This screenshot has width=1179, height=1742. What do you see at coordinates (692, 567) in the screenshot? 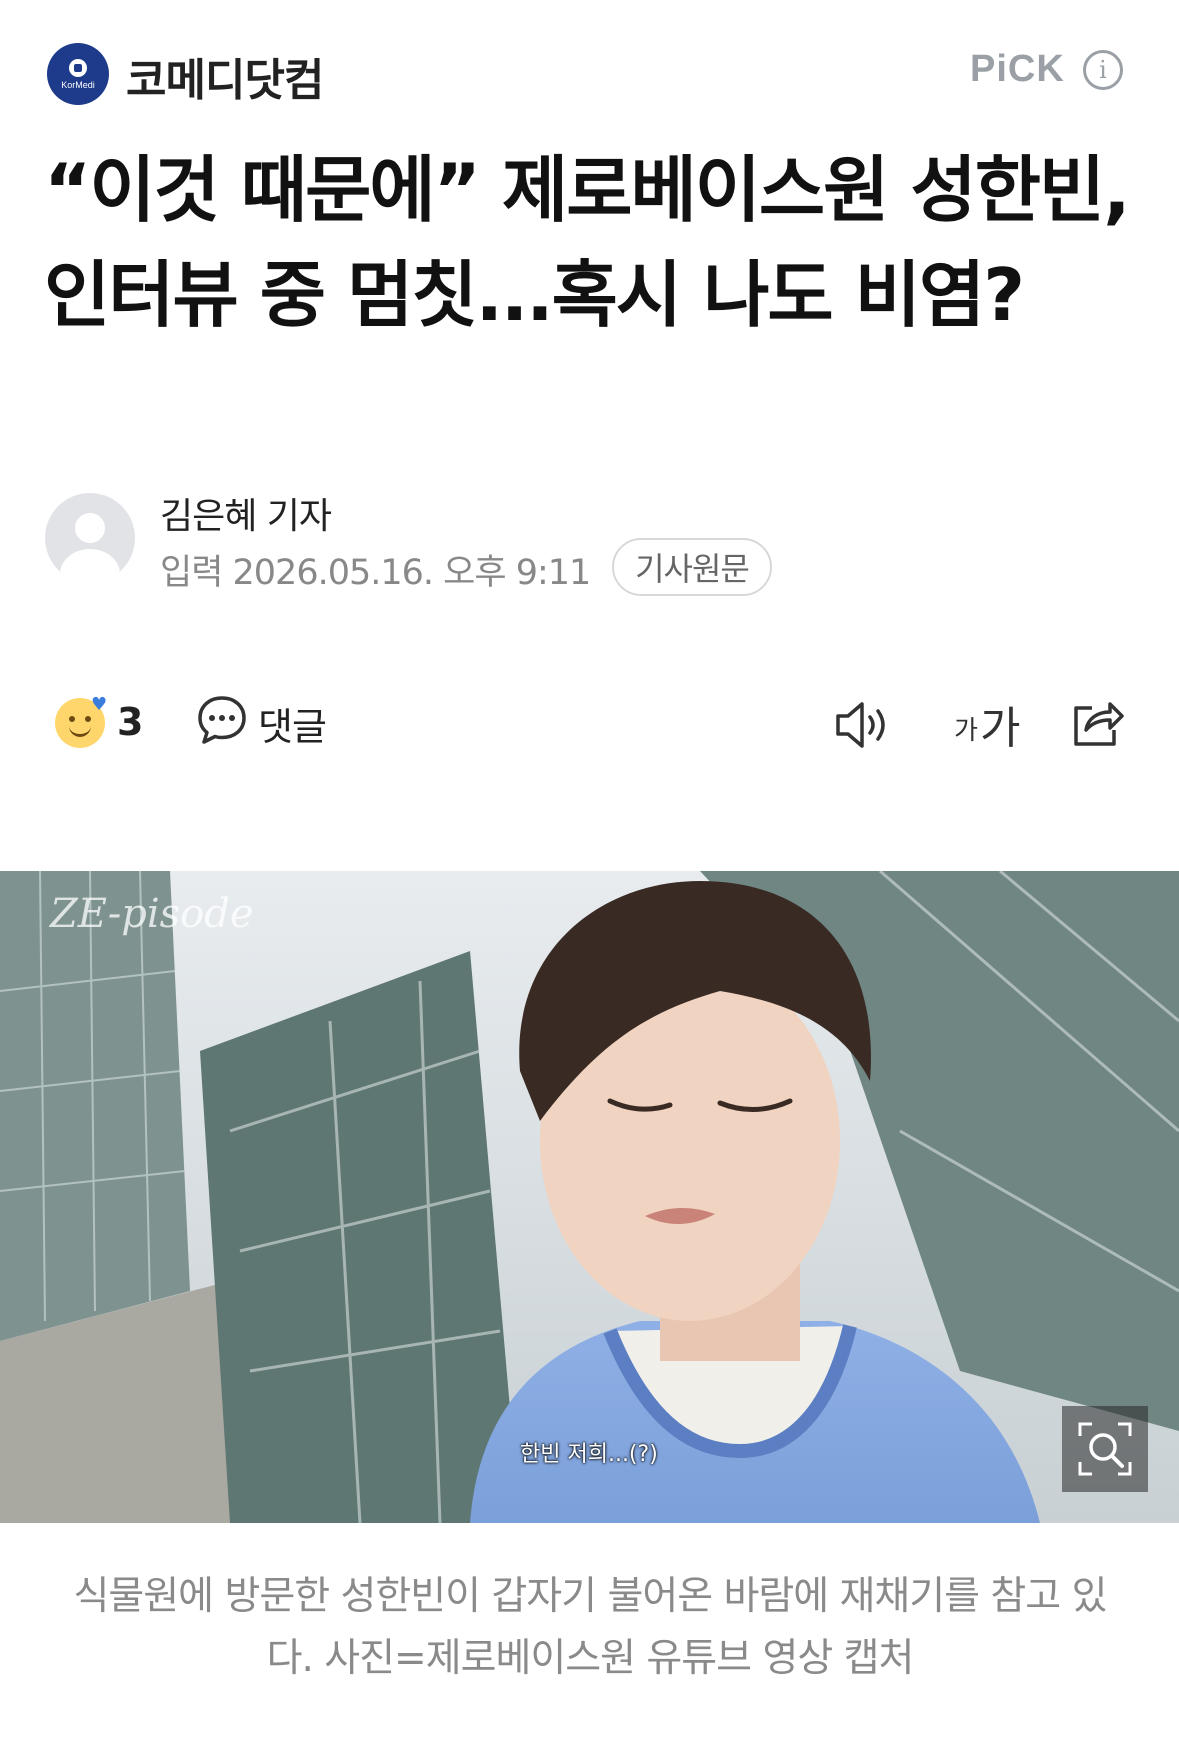
I see `original-article-button: 기사원문` at bounding box center [692, 567].